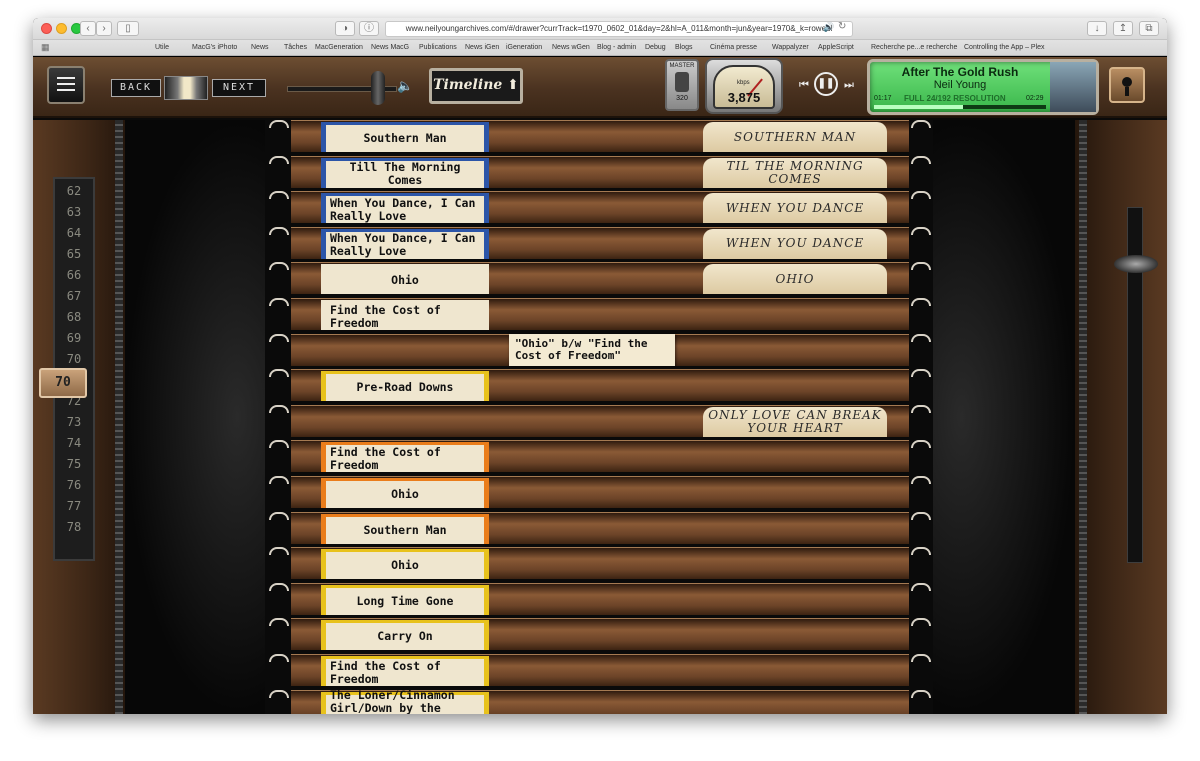  I want to click on progress-track, so click(960, 107).